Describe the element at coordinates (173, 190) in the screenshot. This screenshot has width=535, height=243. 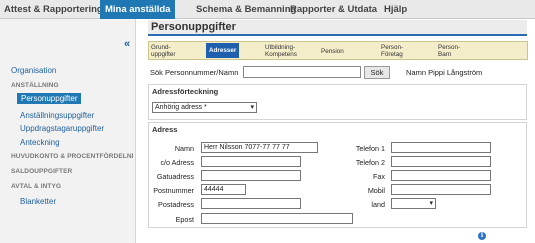
I see `label-postnummer: Postnummer` at that location.